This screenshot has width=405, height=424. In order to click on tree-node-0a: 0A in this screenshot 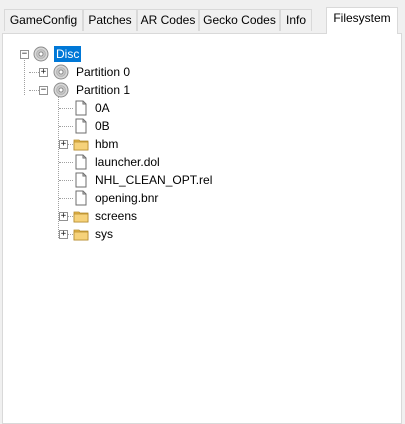, I will do `click(115, 108)`.